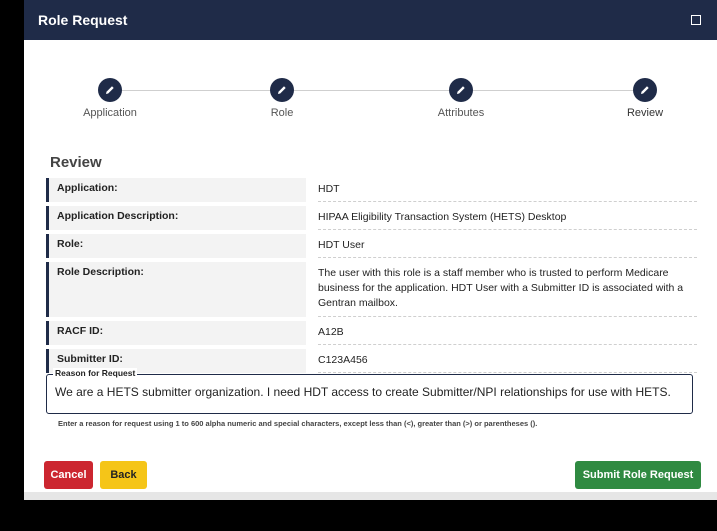 The height and width of the screenshot is (531, 717). What do you see at coordinates (176, 190) in the screenshot?
I see `row-label: Application:` at bounding box center [176, 190].